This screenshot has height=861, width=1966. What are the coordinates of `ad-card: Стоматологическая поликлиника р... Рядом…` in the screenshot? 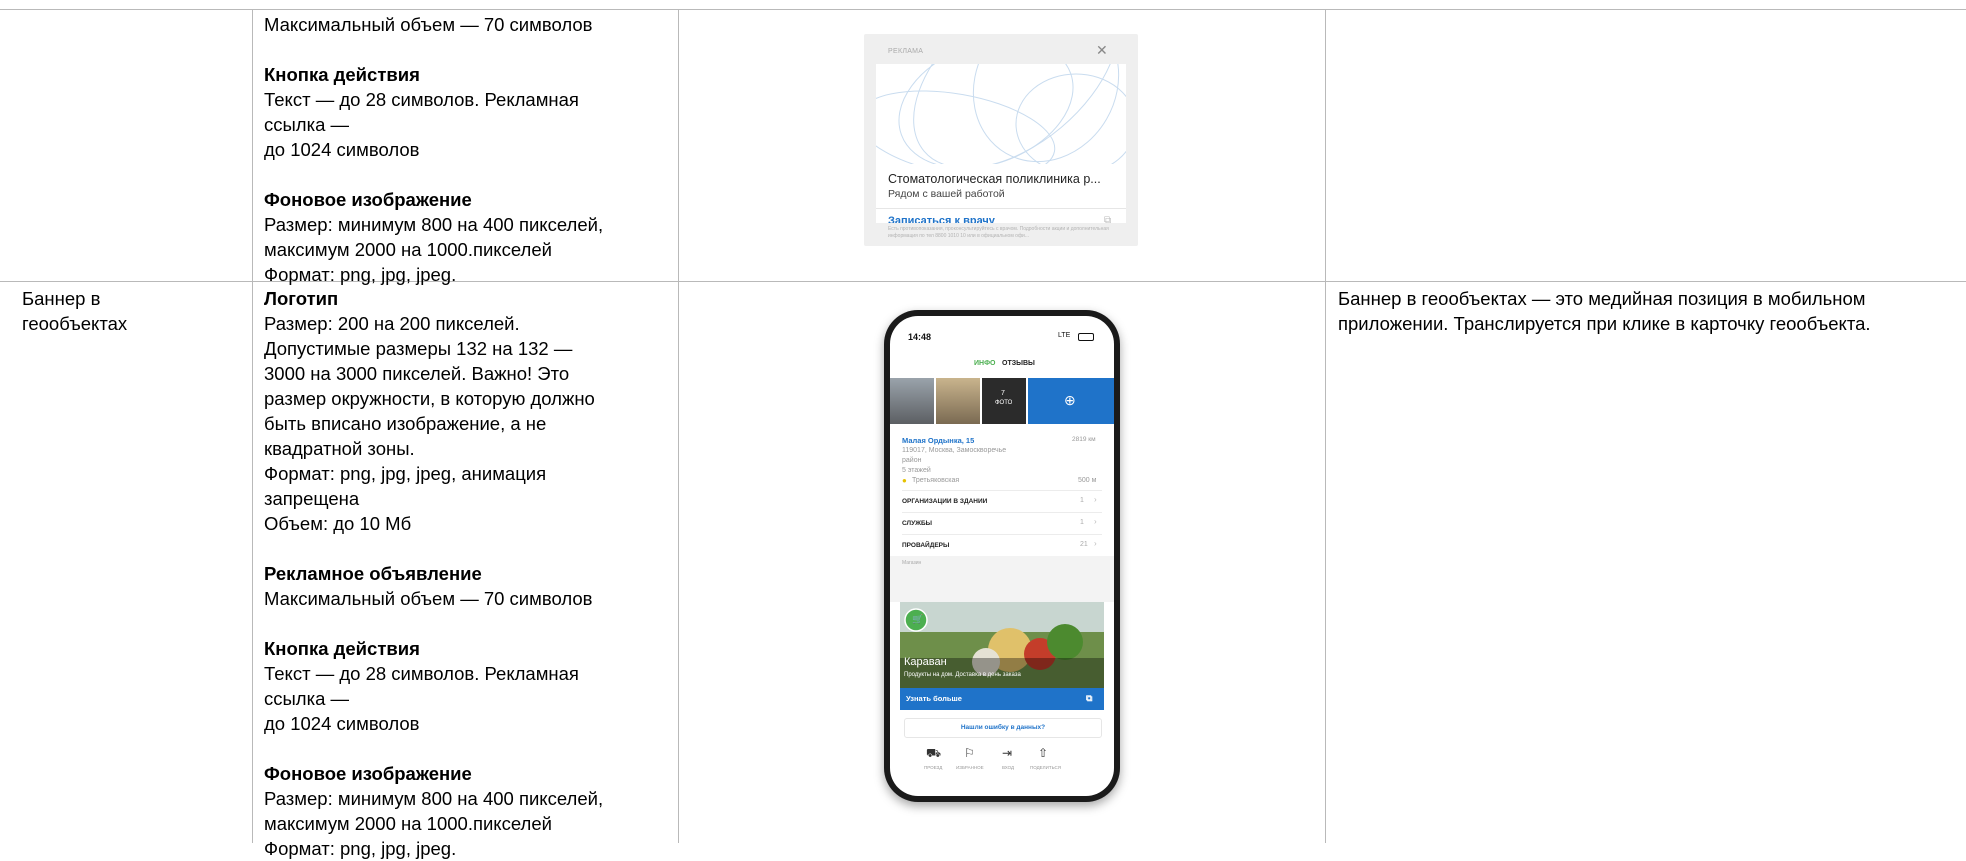 It's located at (1001, 143).